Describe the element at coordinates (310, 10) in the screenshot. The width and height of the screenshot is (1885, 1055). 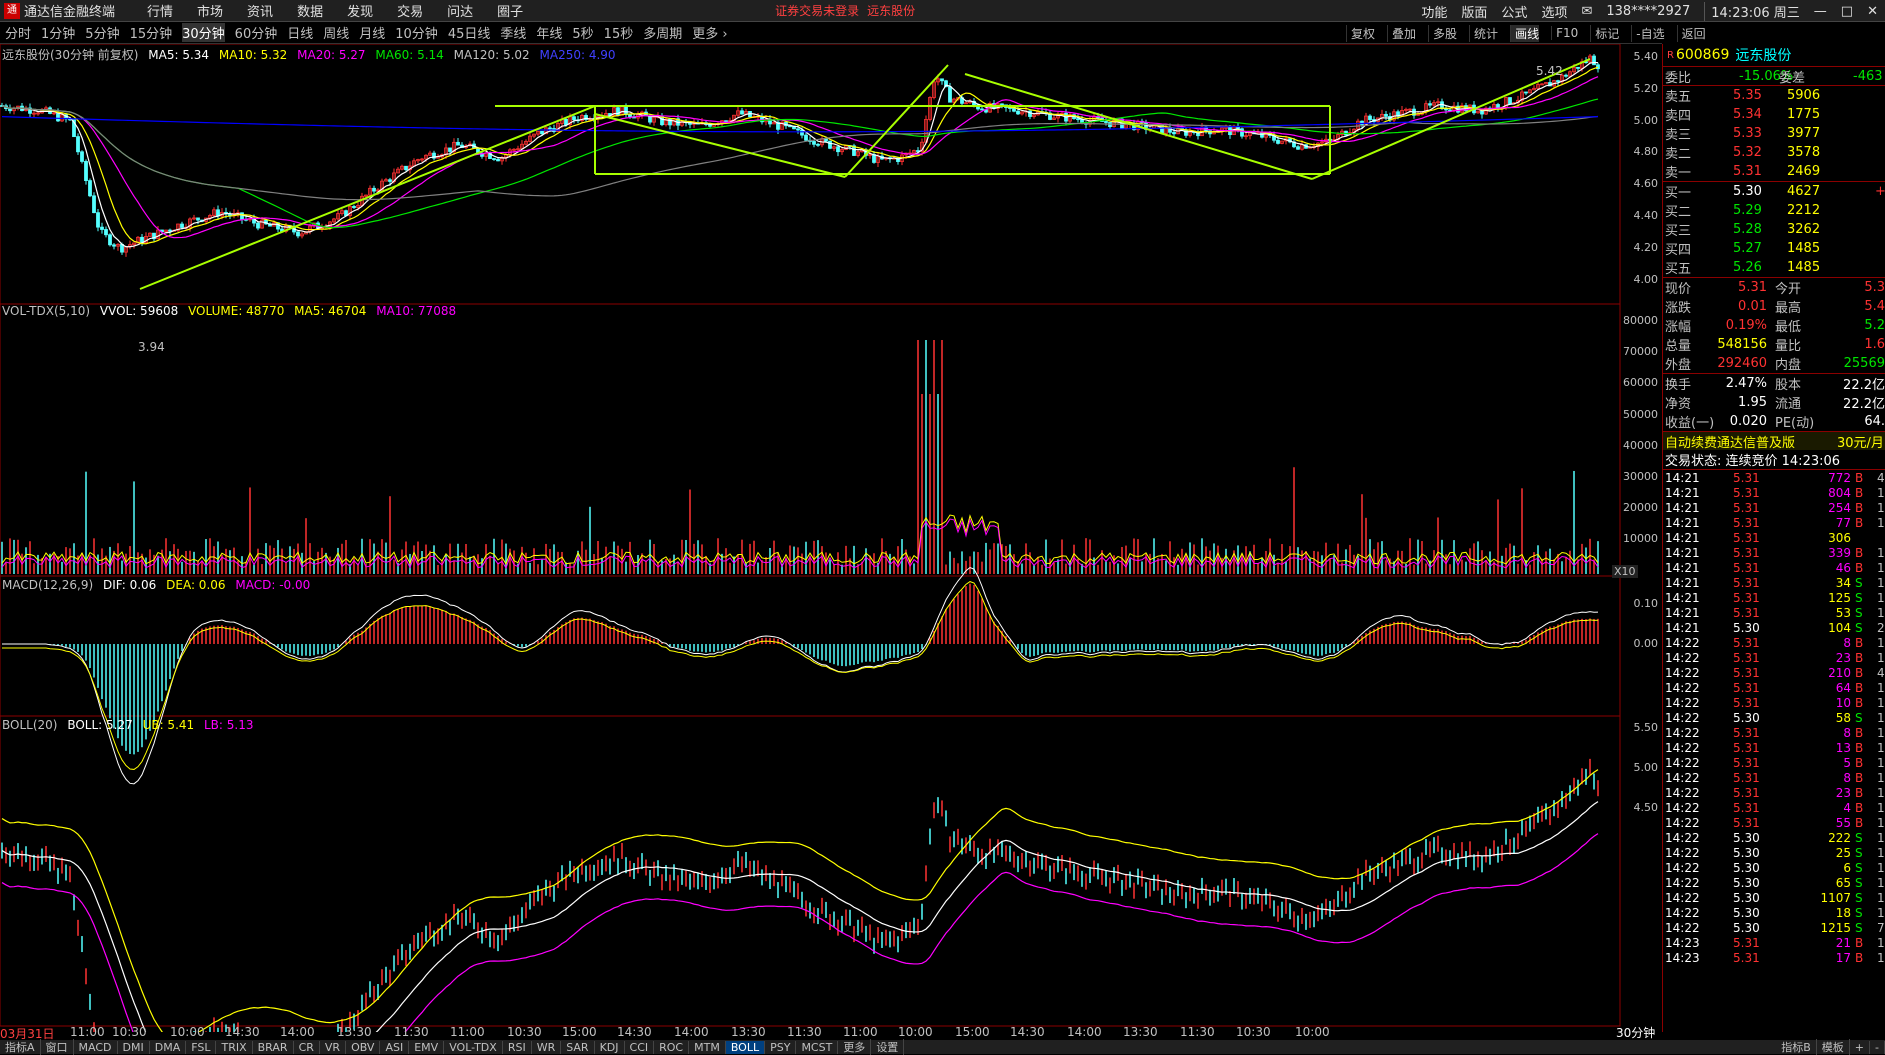
I see `menu-item-3: 数据` at that location.